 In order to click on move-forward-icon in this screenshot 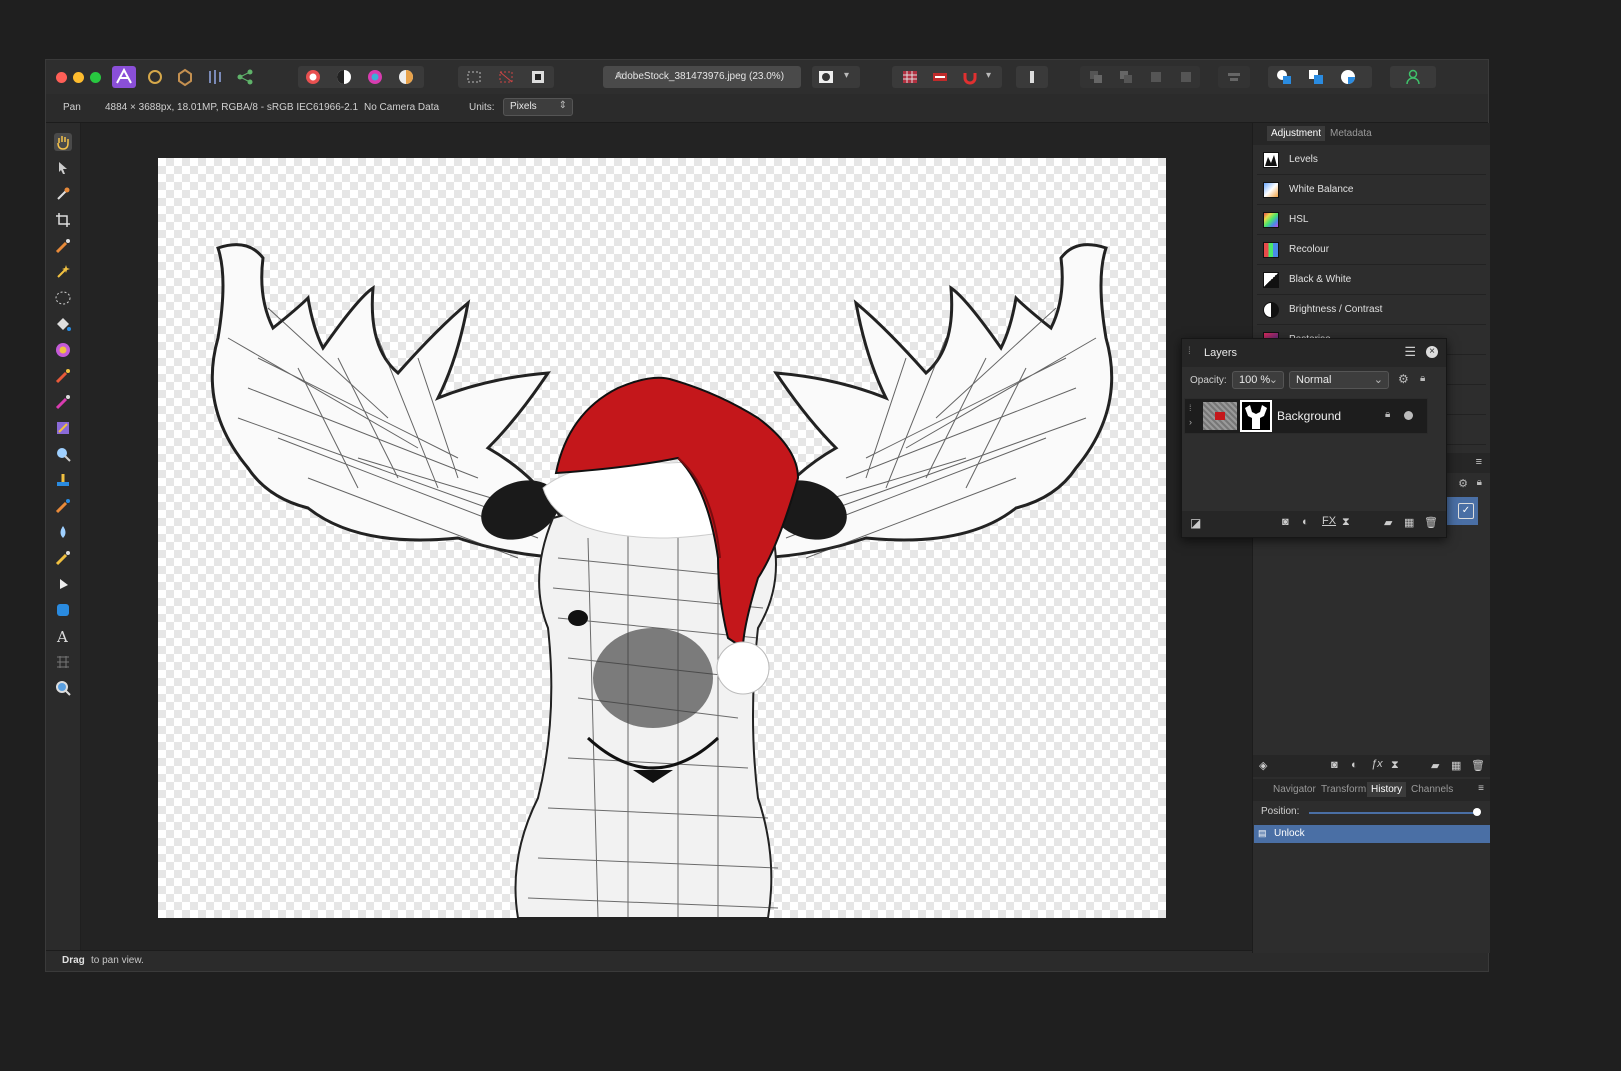, I will do `click(1126, 77)`.